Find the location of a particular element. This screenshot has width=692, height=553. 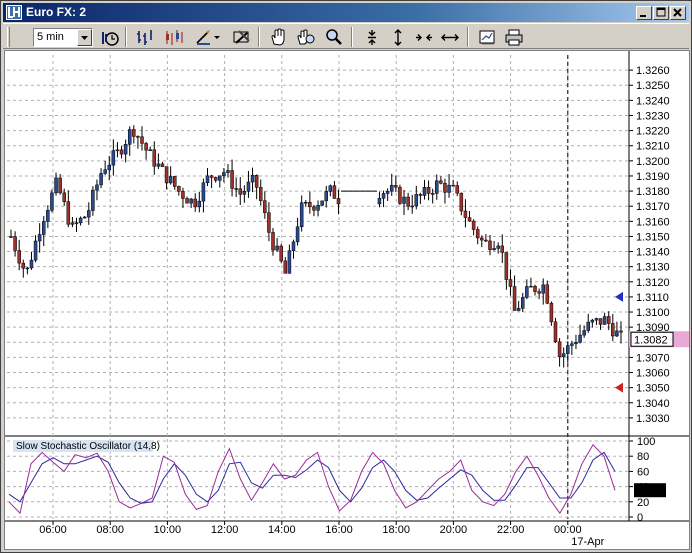

properties-icon is located at coordinates (242, 37).